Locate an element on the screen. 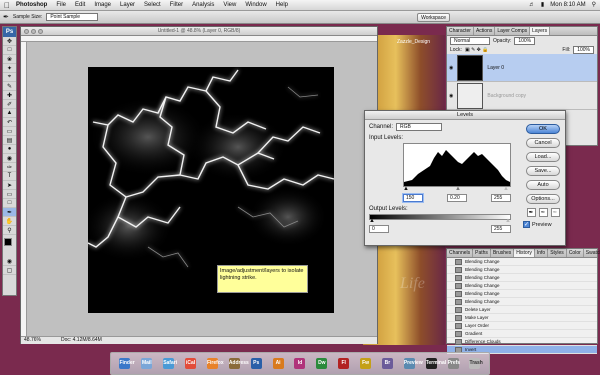 Image resolution: width=600 pixels, height=375 pixels. color-swatches is located at coordinates (9, 246).